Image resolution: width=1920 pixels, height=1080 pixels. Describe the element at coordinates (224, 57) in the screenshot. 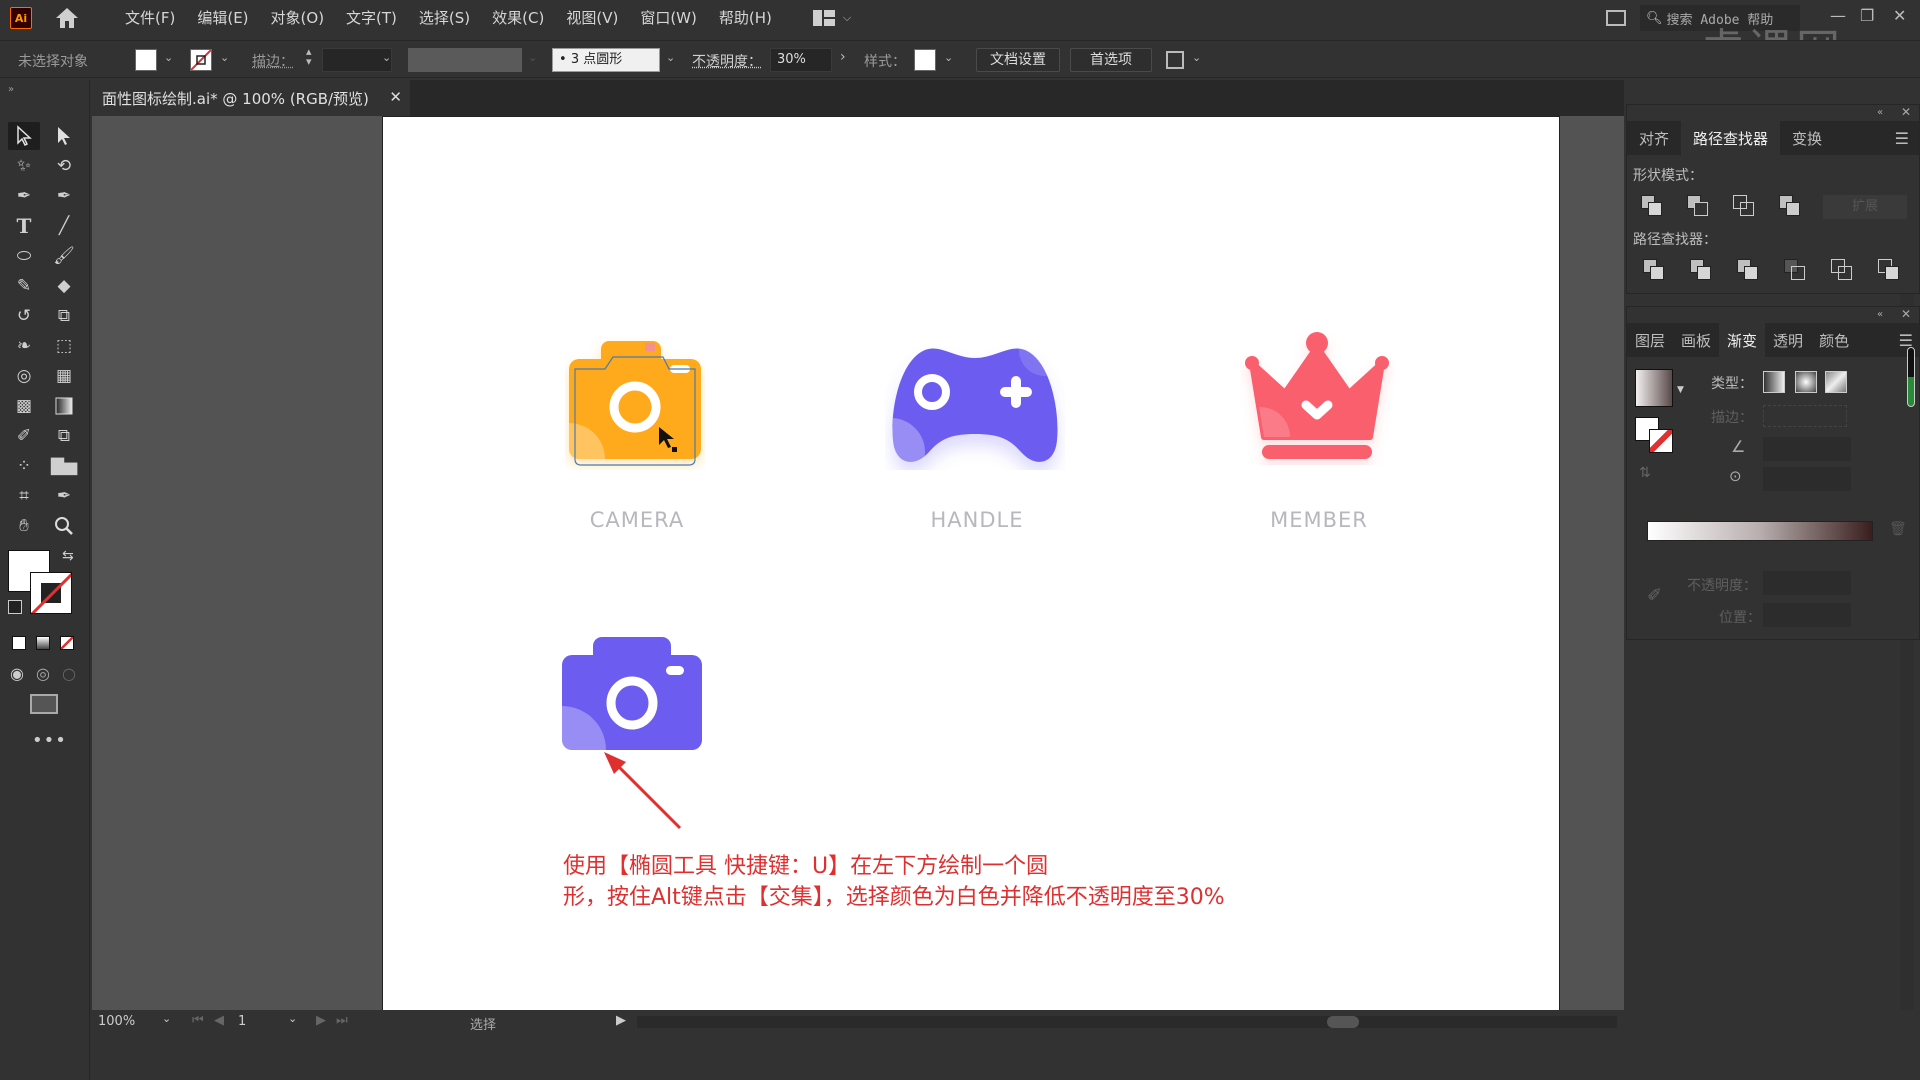

I see `stroke-dropdown-icon: ⌄` at that location.